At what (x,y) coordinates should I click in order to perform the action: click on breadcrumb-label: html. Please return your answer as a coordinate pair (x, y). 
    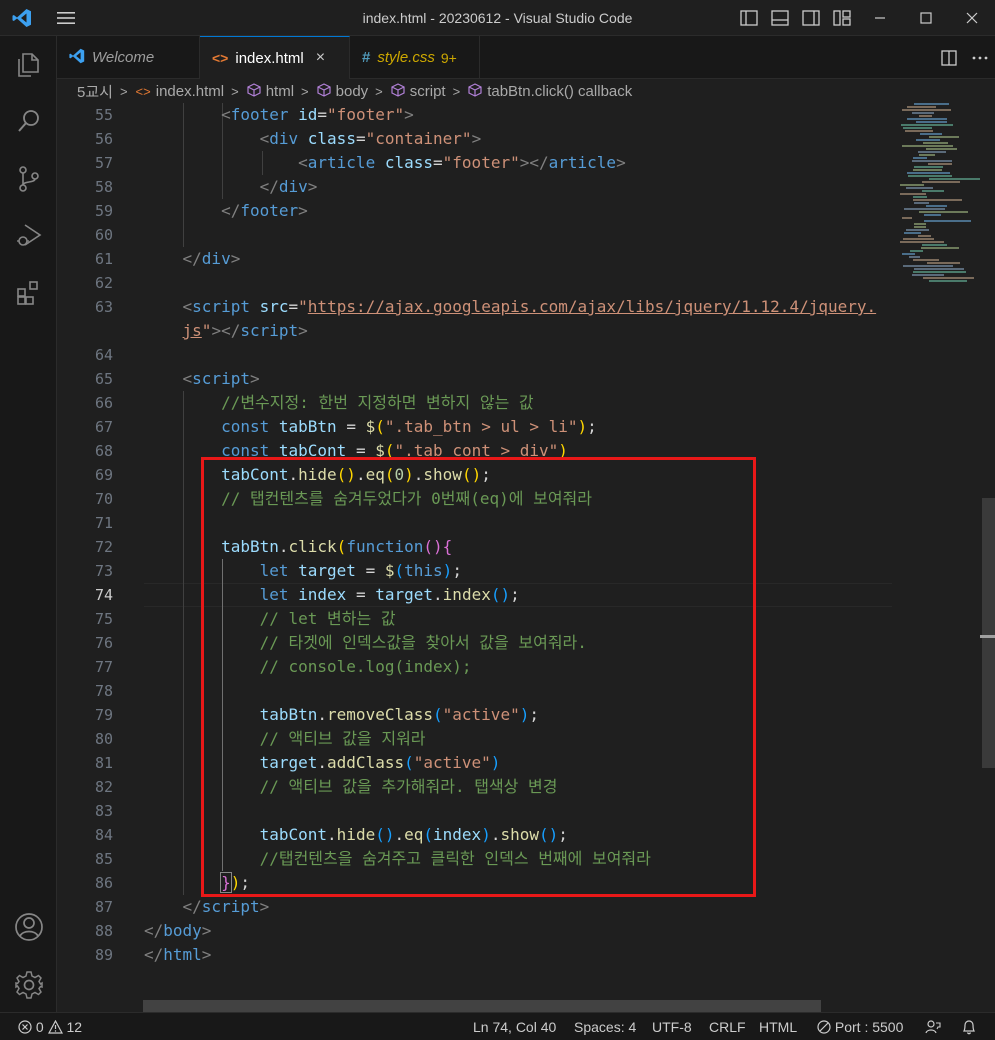
    Looking at the image, I should click on (280, 91).